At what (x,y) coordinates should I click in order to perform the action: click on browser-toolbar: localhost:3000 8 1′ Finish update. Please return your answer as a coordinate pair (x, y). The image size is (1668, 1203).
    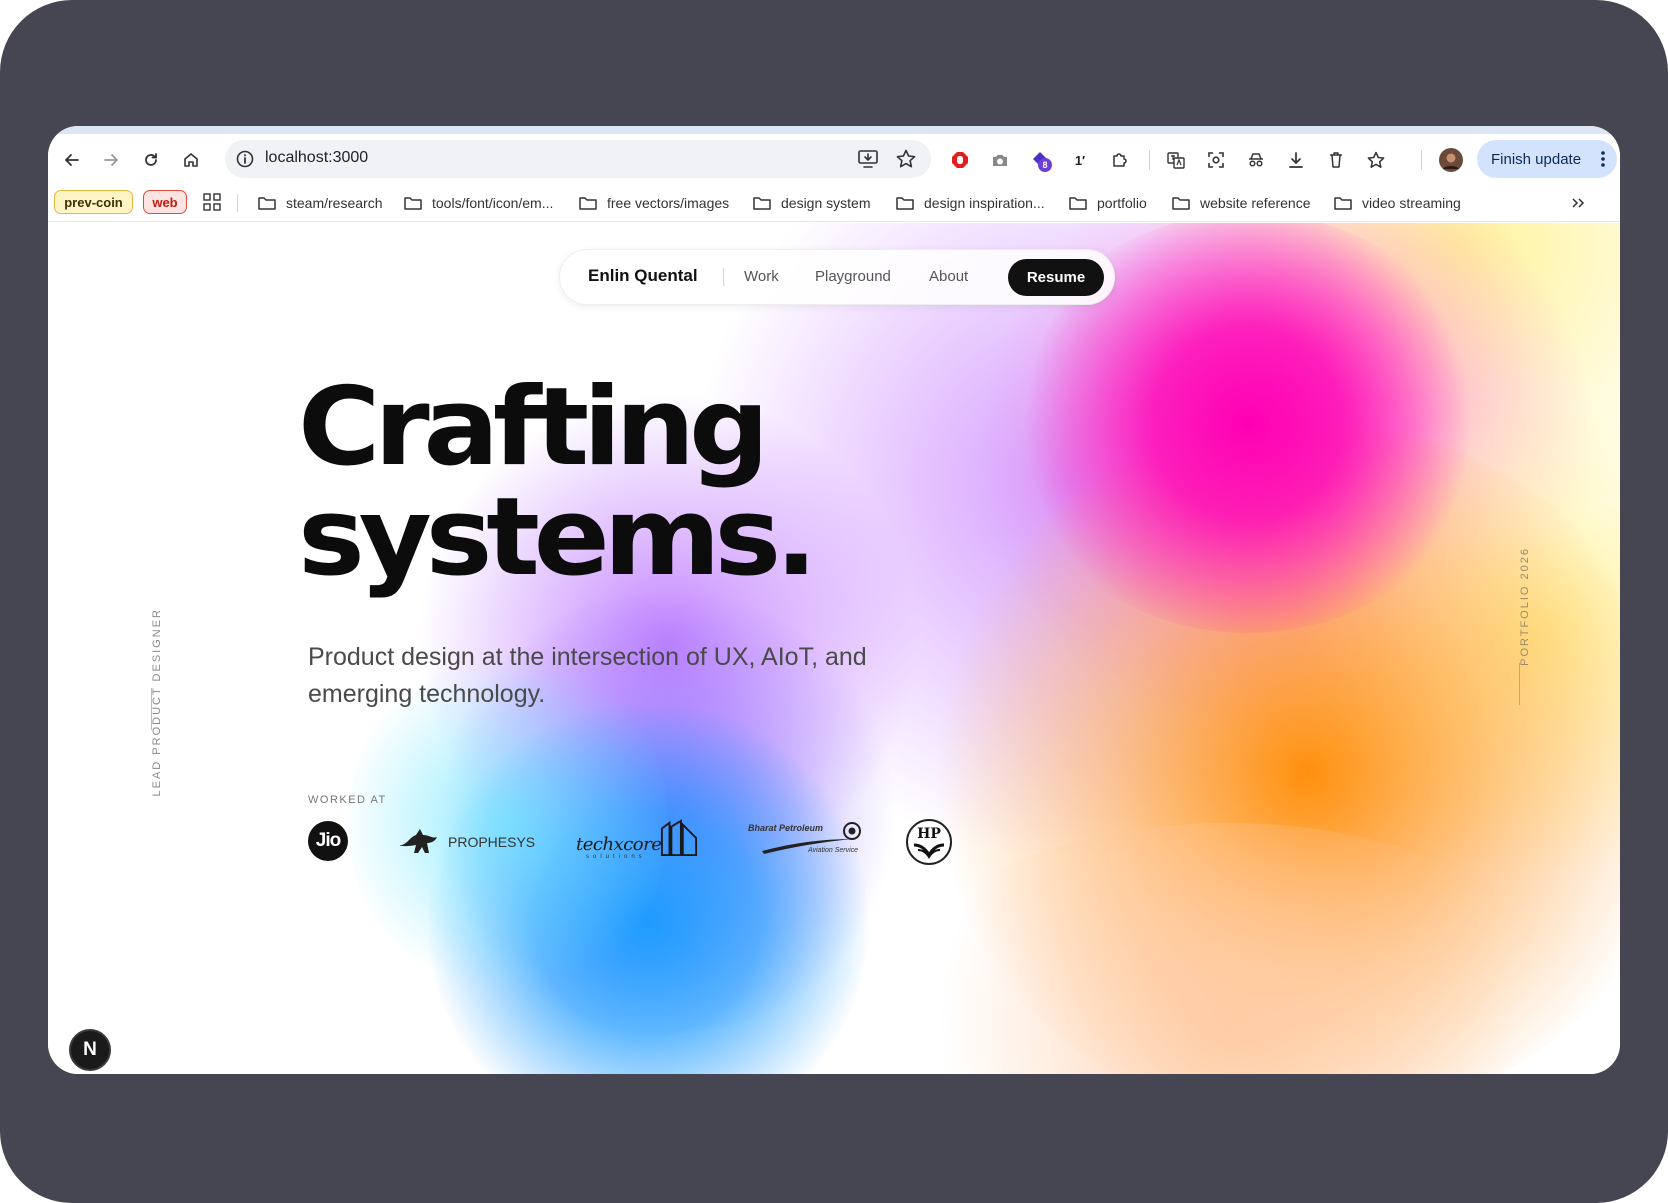
    Looking at the image, I should click on (834, 160).